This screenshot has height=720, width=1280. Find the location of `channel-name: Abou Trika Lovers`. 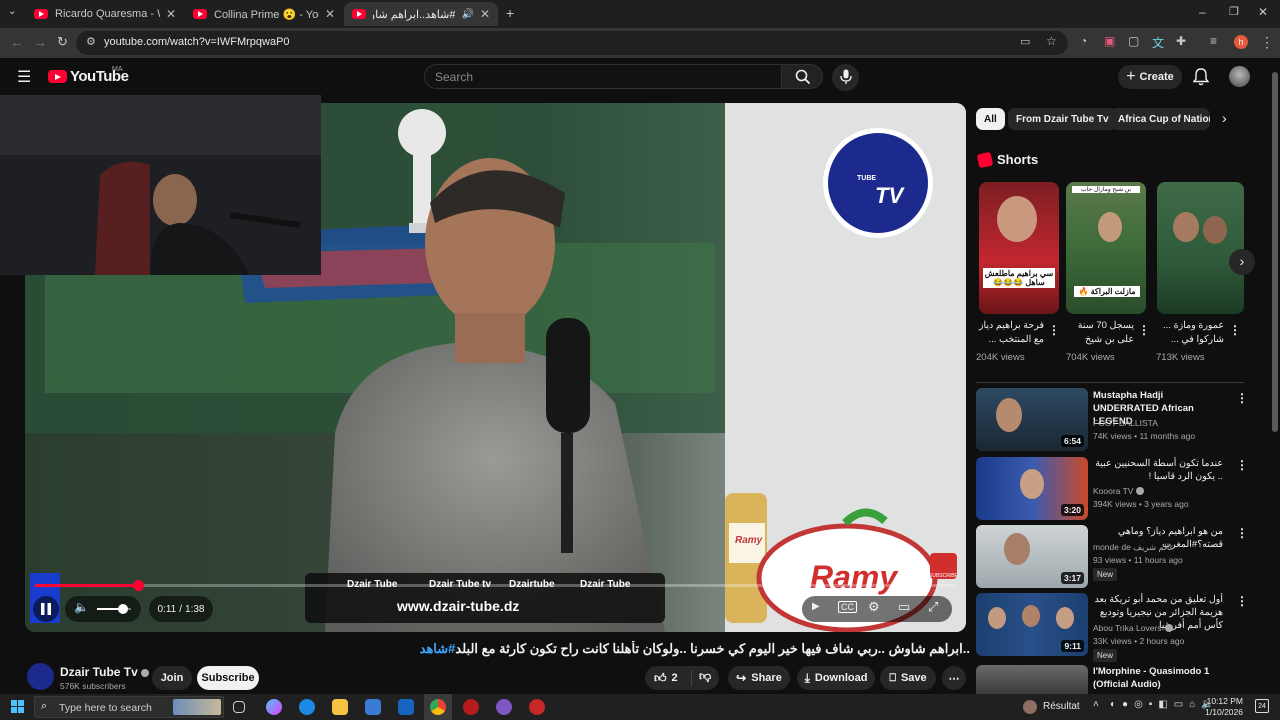

channel-name: Abou Trika Lovers is located at coordinates (1133, 628).